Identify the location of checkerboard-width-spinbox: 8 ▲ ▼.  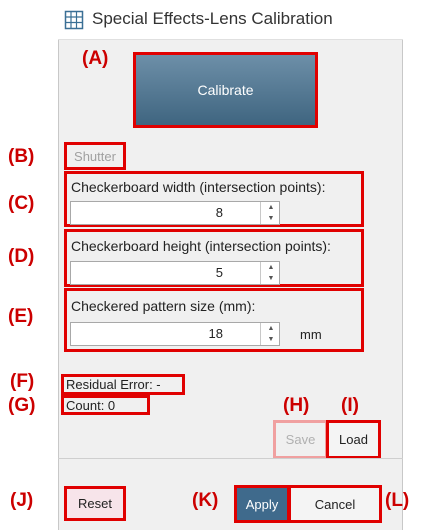
(175, 213).